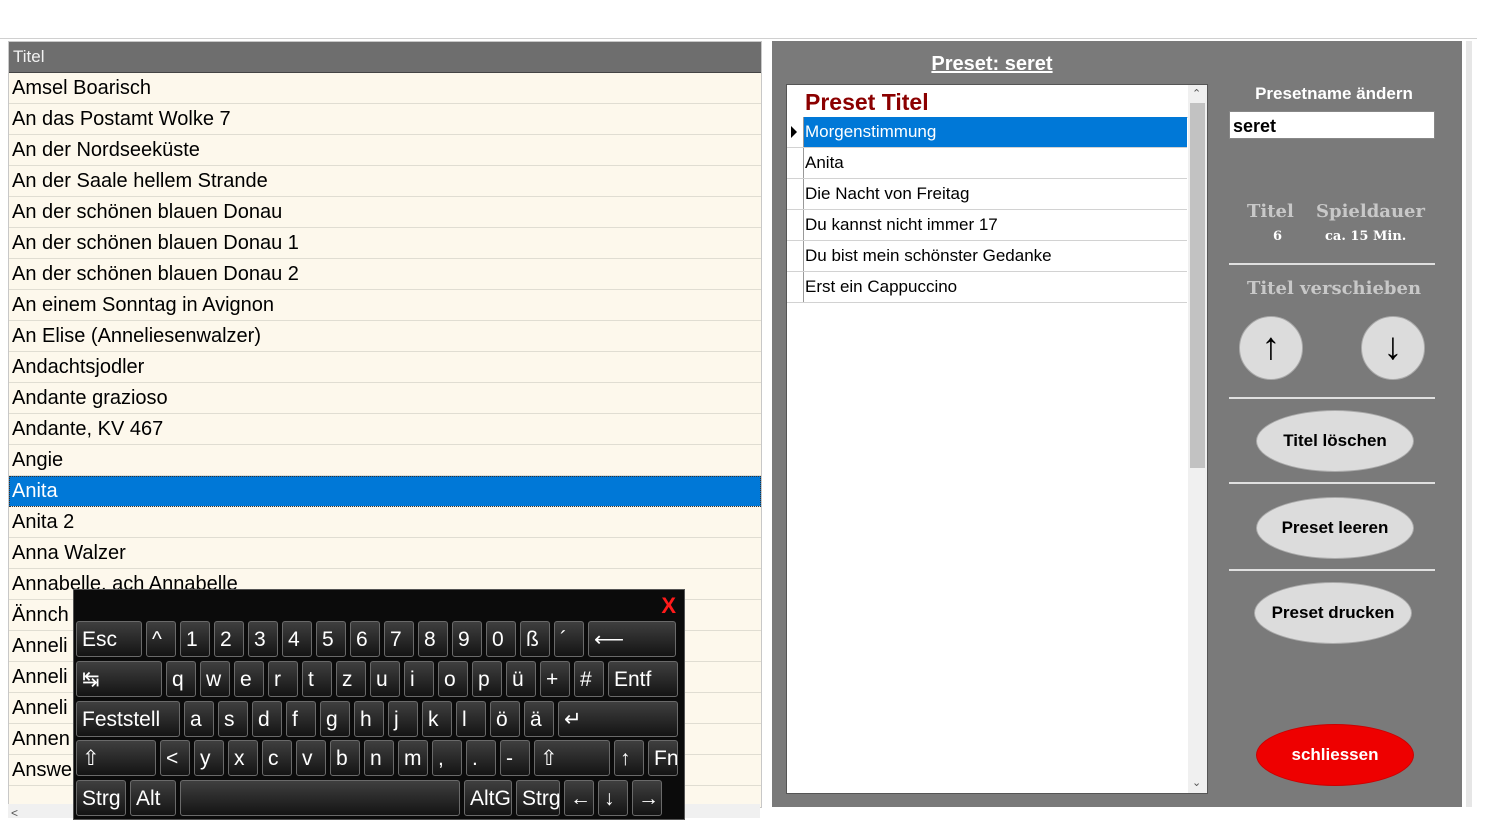 This screenshot has height=822, width=1485. I want to click on keyboard-key: ⟵, so click(632, 639).